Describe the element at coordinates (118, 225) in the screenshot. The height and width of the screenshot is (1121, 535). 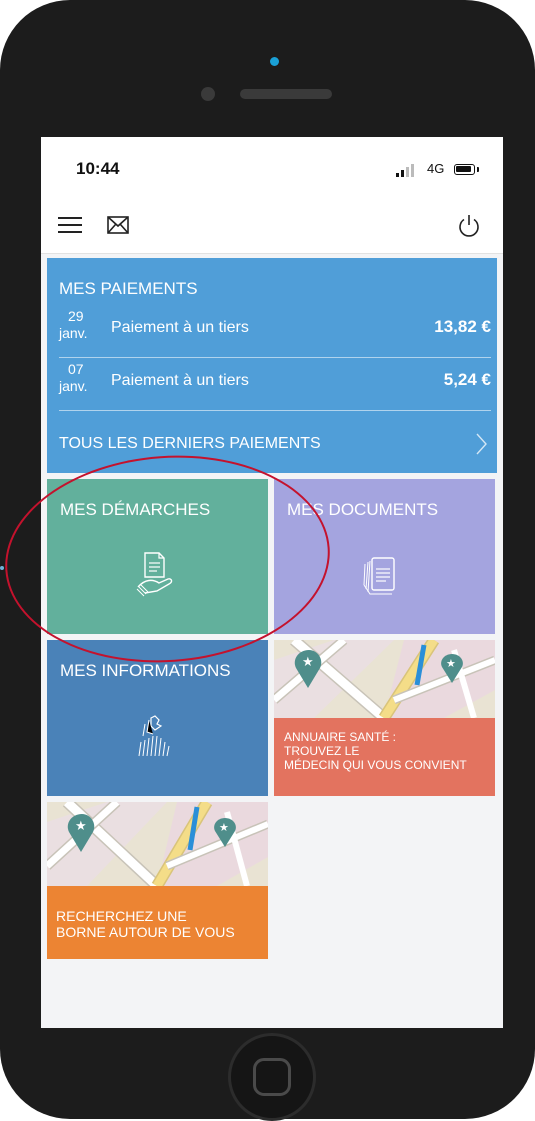
I see `envelope-icon` at that location.